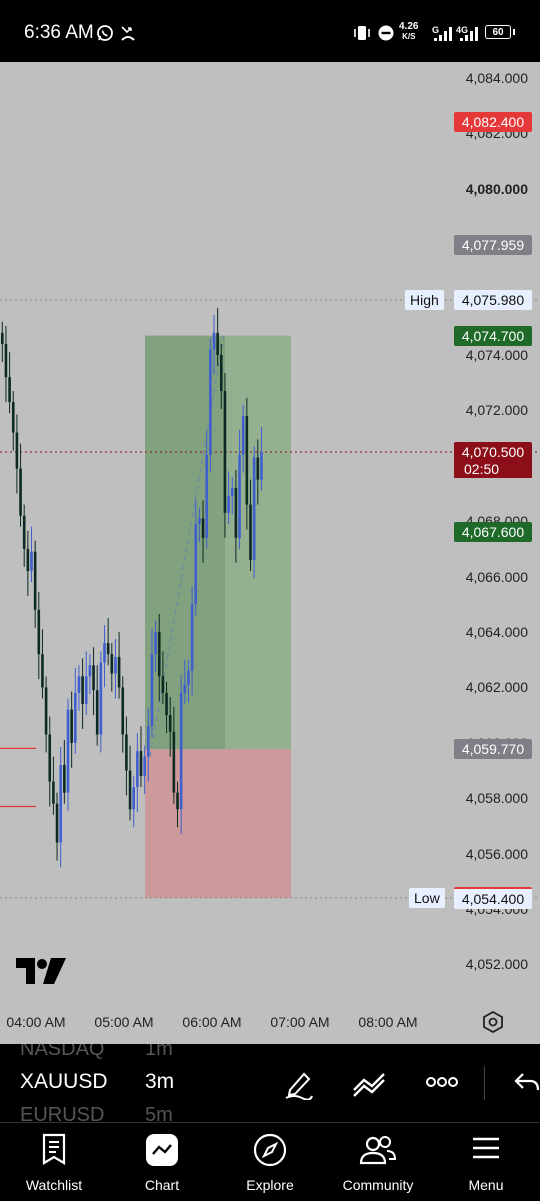 Image resolution: width=540 pixels, height=1201 pixels. I want to click on compass-icon, so click(270, 1150).